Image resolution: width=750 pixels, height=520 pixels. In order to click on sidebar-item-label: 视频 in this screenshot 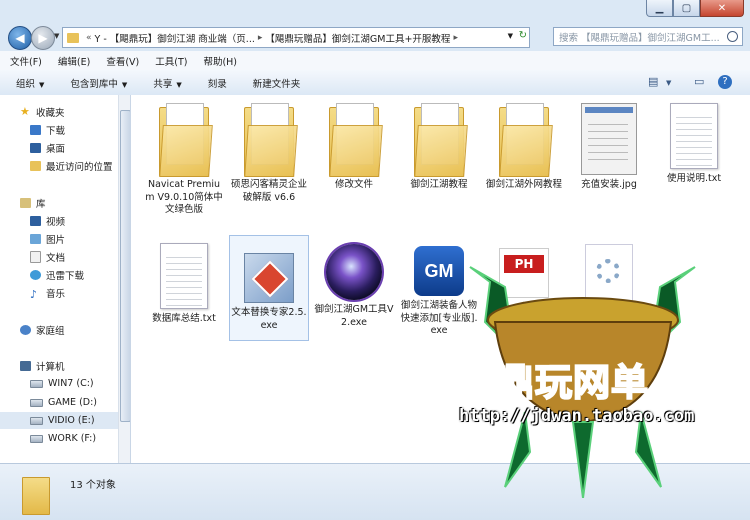, I will do `click(56, 222)`.